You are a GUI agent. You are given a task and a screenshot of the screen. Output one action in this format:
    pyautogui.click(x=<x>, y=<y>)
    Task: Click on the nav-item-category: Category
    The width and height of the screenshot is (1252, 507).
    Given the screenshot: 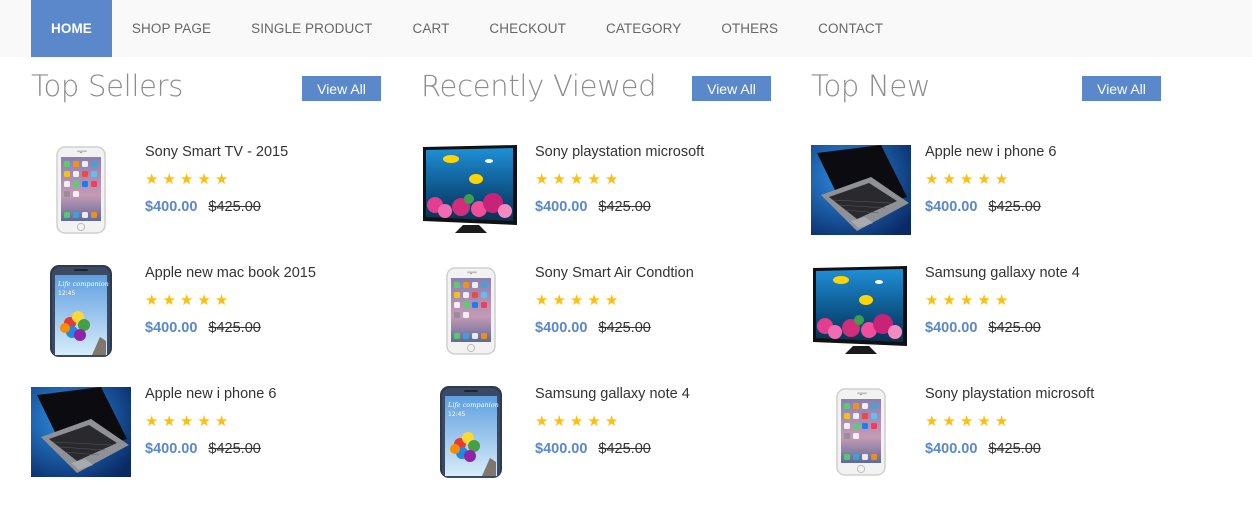 What is the action you would take?
    pyautogui.click(x=643, y=28)
    